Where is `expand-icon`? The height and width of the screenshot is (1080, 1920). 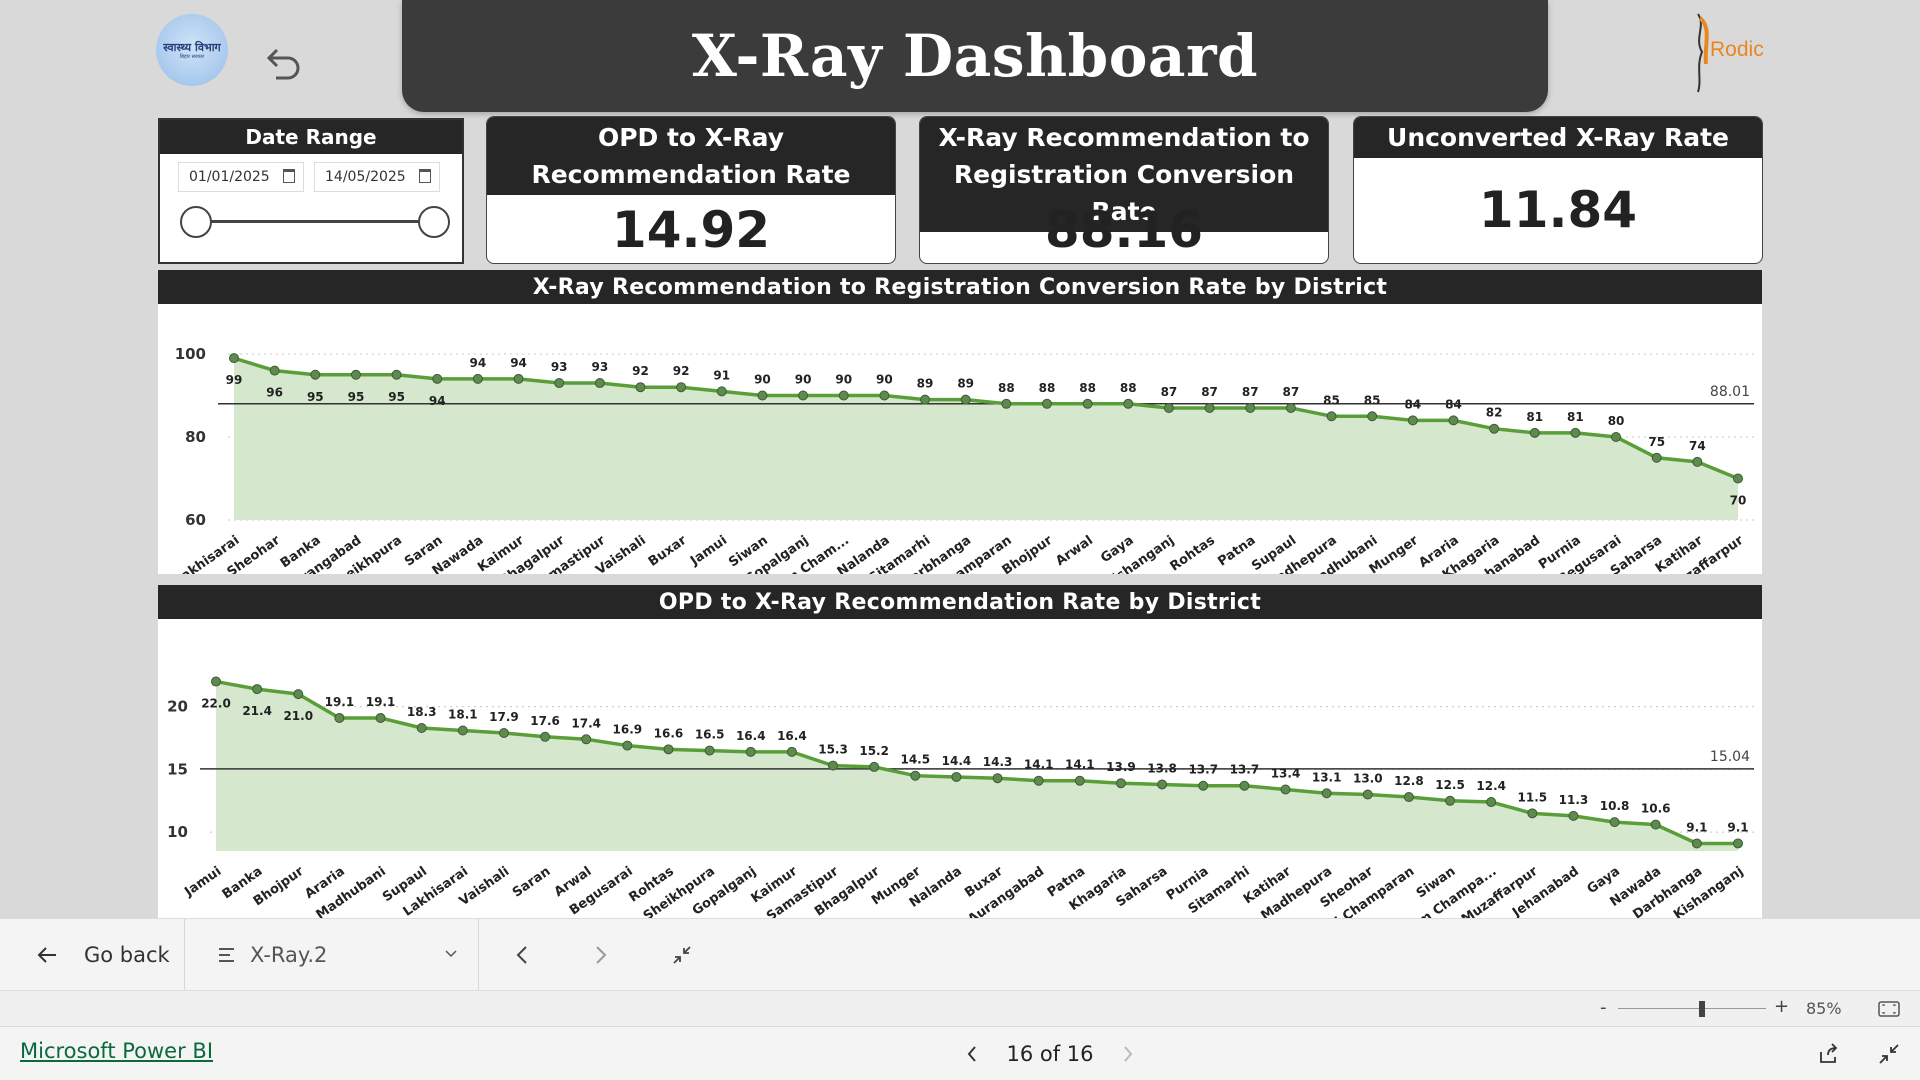 expand-icon is located at coordinates (1889, 1054).